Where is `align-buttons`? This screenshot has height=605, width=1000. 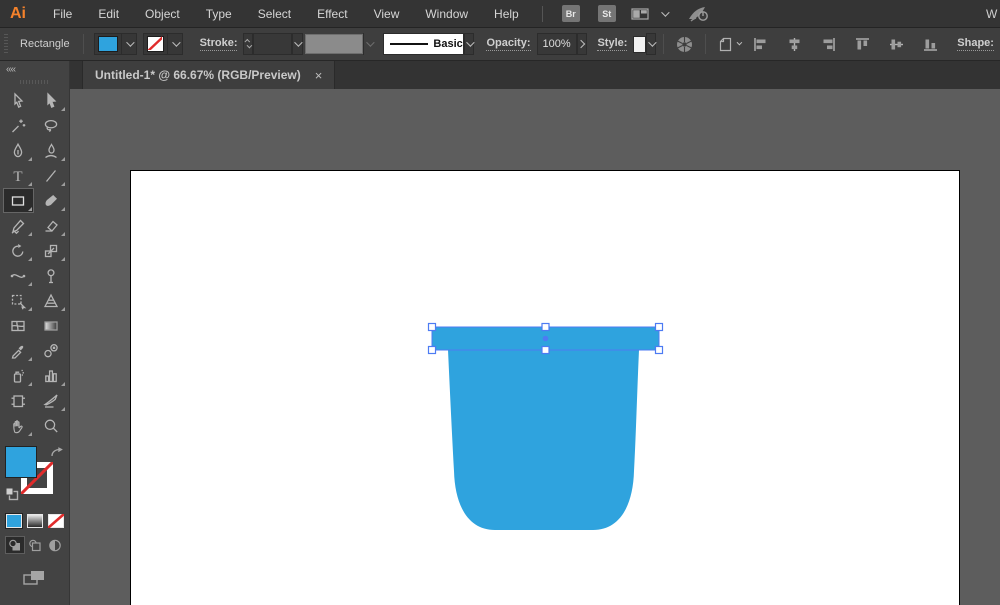 align-buttons is located at coordinates (845, 44).